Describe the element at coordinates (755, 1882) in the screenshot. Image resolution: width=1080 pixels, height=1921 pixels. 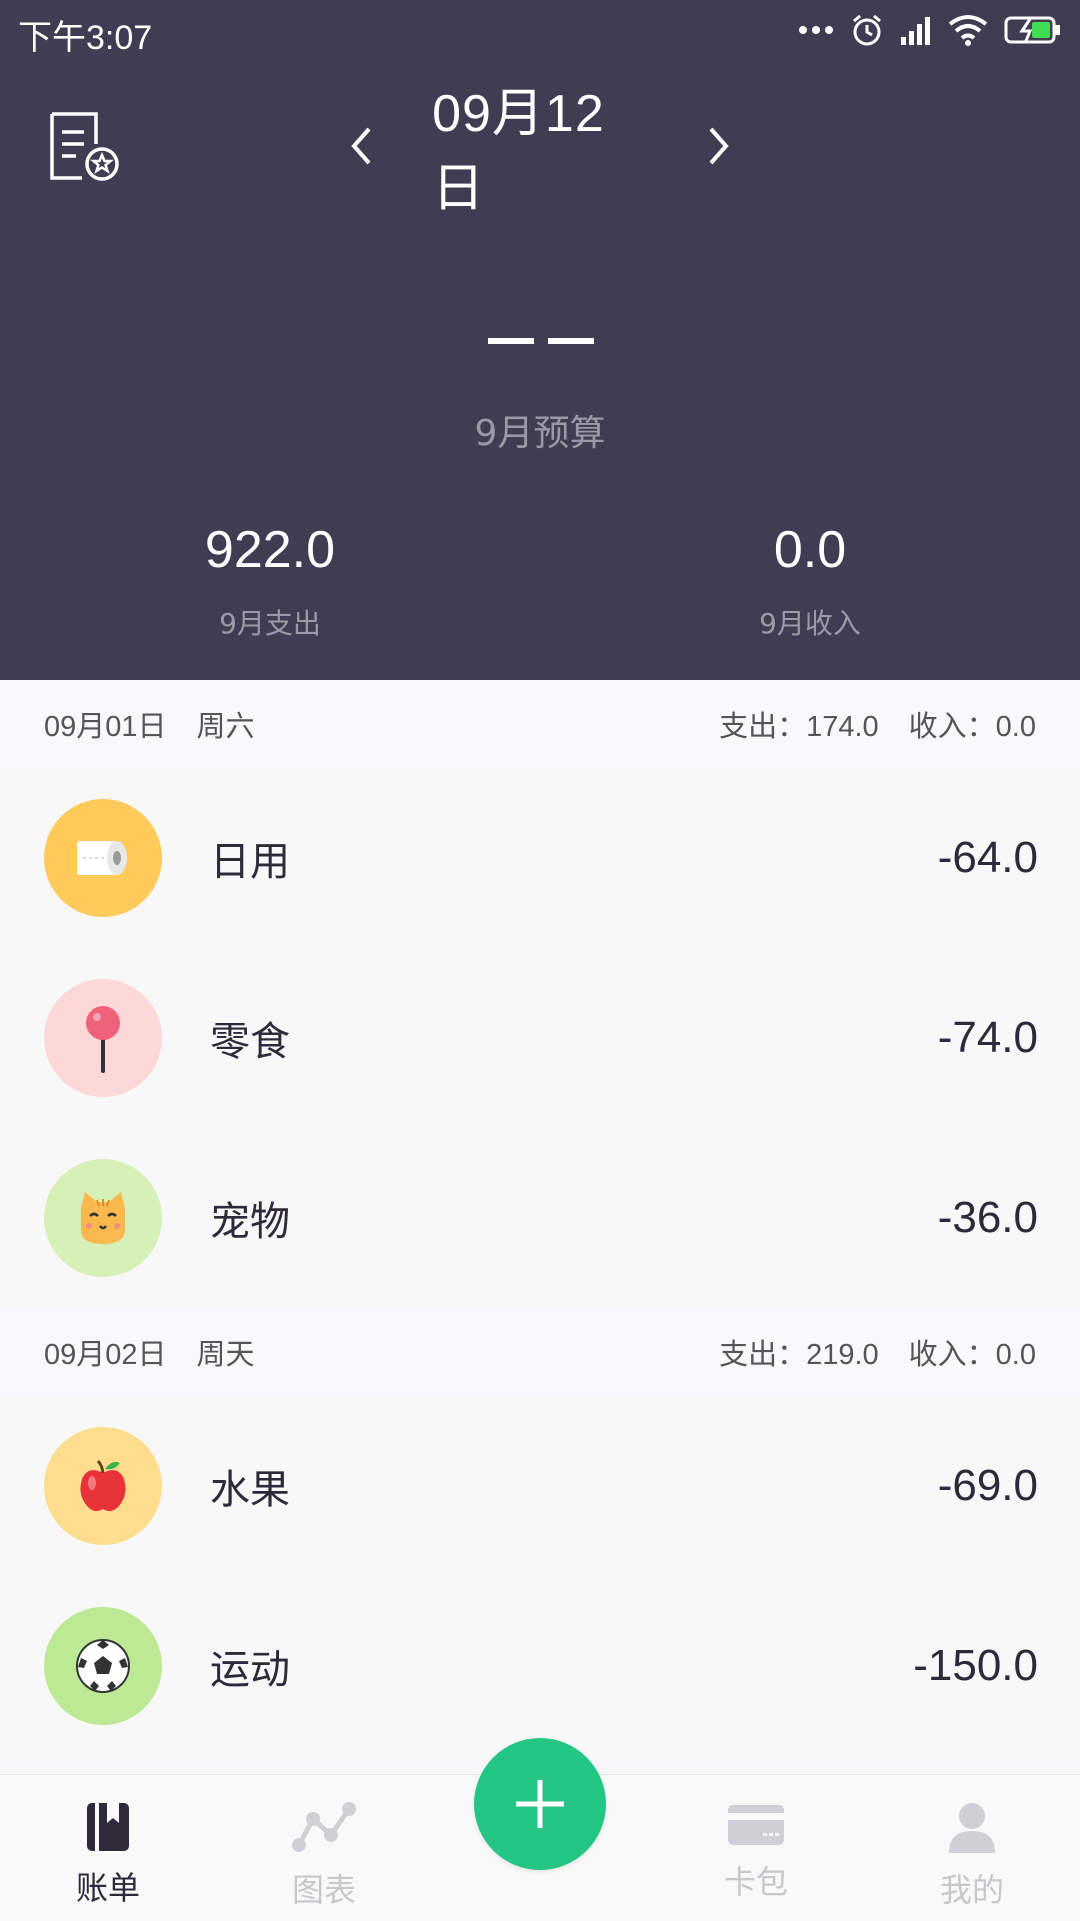
I see `tab-label: 卡包` at that location.